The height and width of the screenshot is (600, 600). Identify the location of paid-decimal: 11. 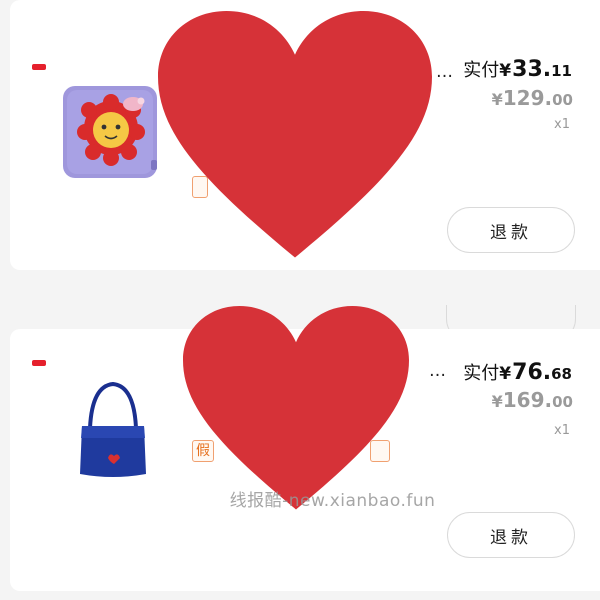
(561, 71).